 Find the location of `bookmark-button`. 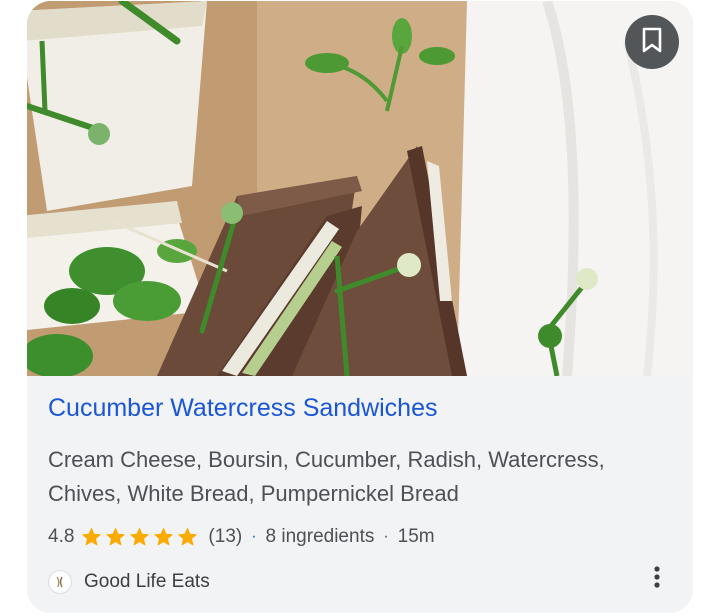

bookmark-button is located at coordinates (652, 42).